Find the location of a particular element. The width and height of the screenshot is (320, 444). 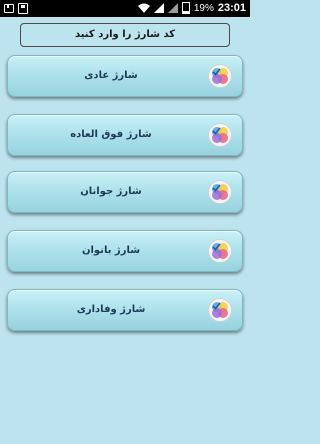

notification-icons is located at coordinates (16, 8).